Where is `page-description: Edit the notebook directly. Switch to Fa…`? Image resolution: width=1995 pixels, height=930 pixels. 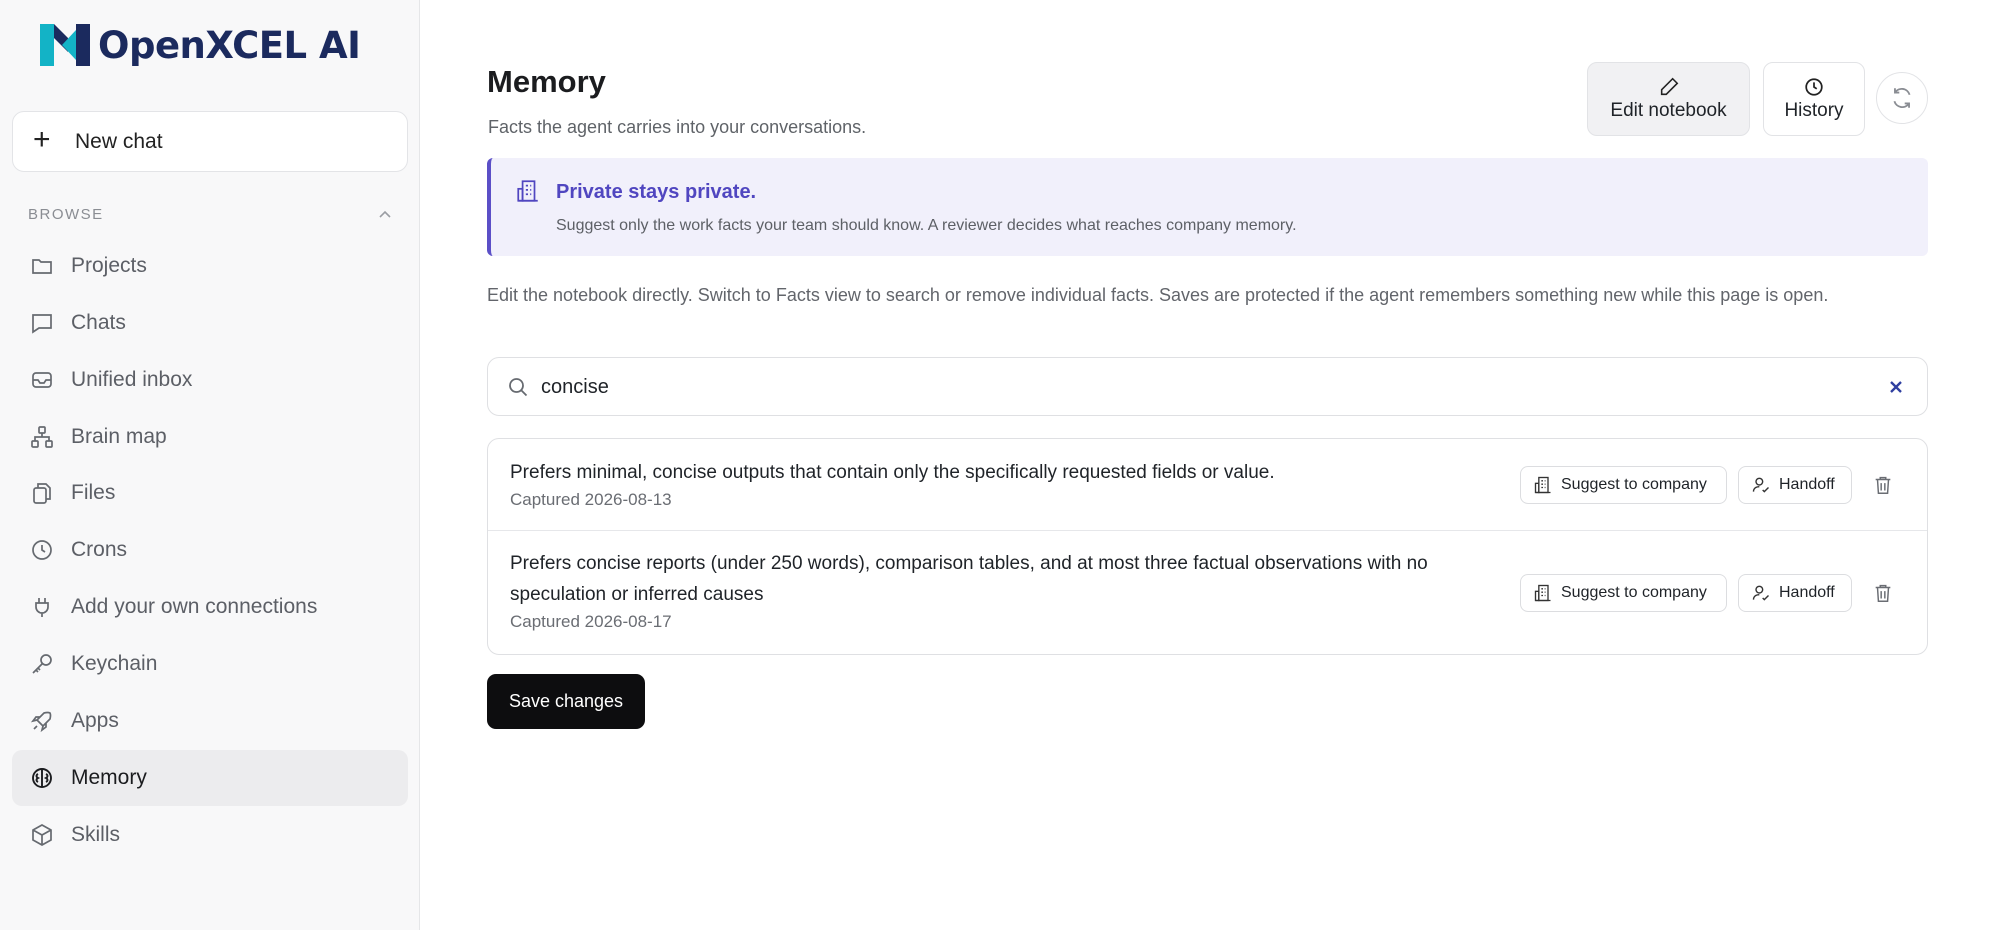 page-description: Edit the notebook directly. Switch to Fa… is located at coordinates (1158, 295).